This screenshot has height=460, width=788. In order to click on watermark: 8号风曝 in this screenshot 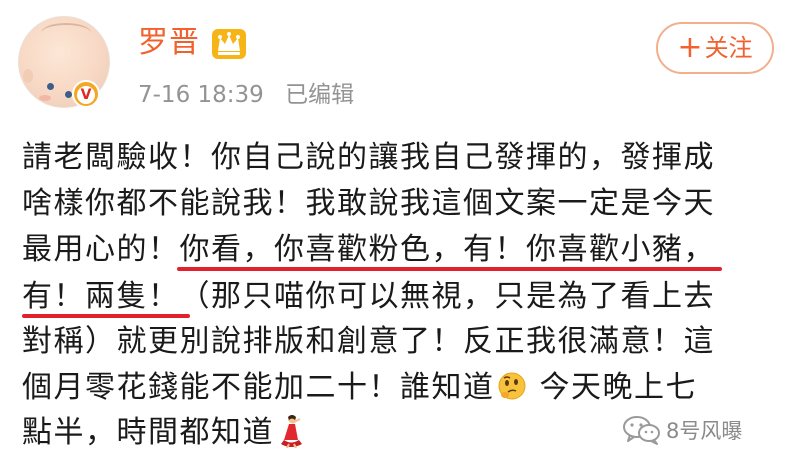, I will do `click(682, 430)`.